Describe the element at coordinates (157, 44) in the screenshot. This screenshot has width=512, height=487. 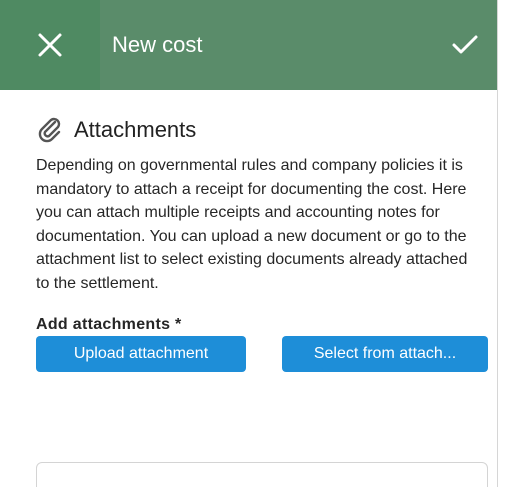
I see `page-title: New cost` at that location.